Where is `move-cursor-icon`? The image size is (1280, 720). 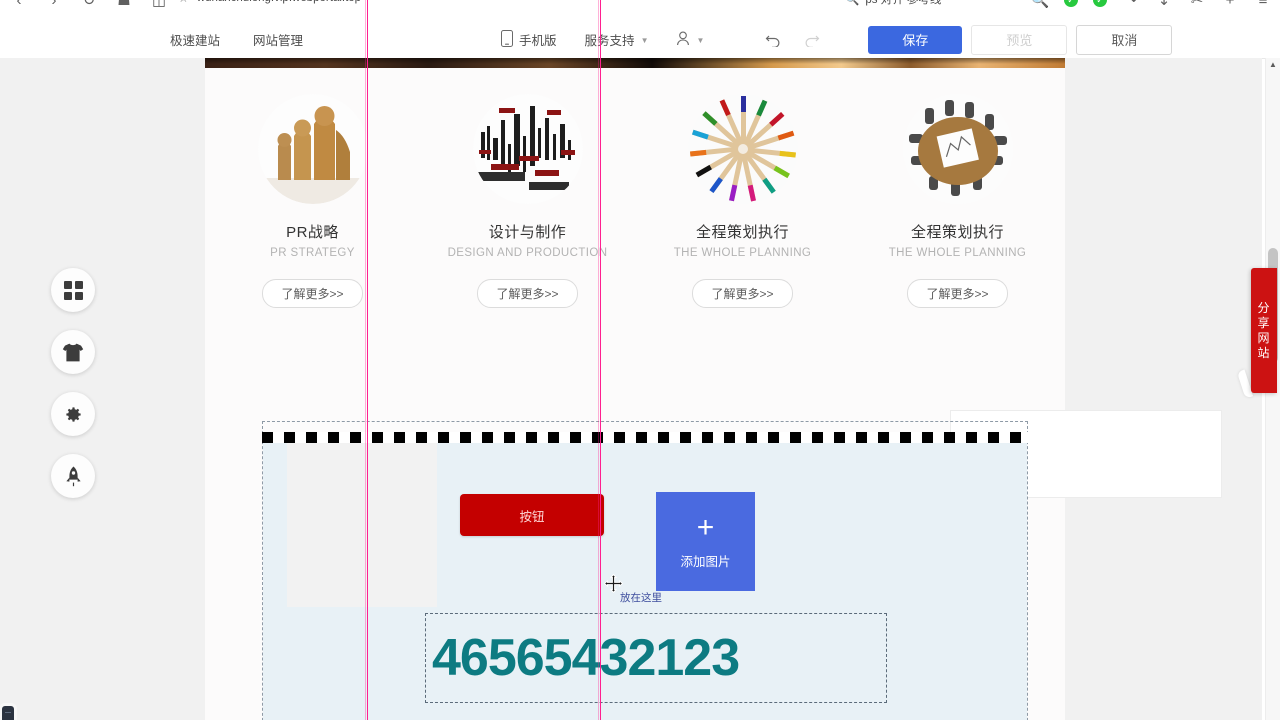 move-cursor-icon is located at coordinates (613, 583).